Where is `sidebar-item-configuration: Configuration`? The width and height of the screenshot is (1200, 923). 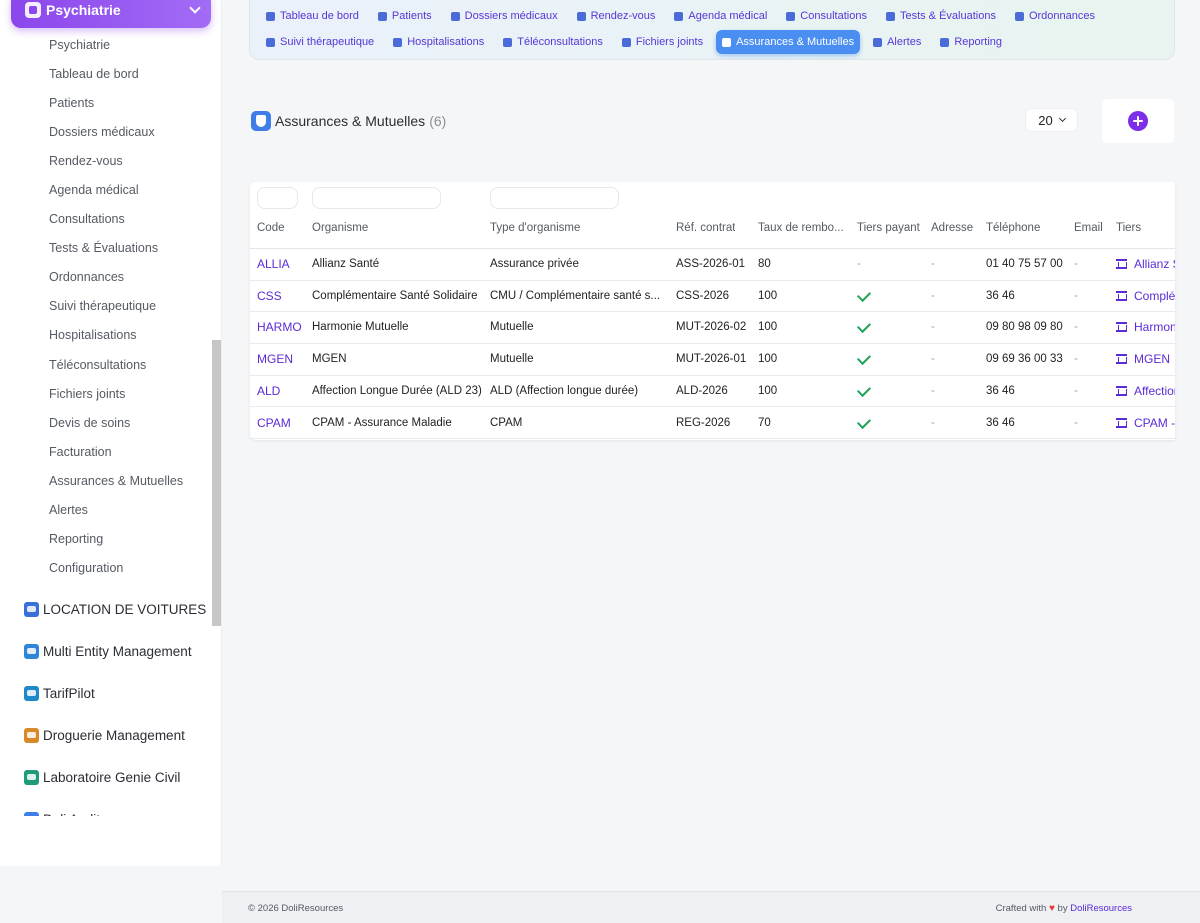 sidebar-item-configuration: Configuration is located at coordinates (106, 568).